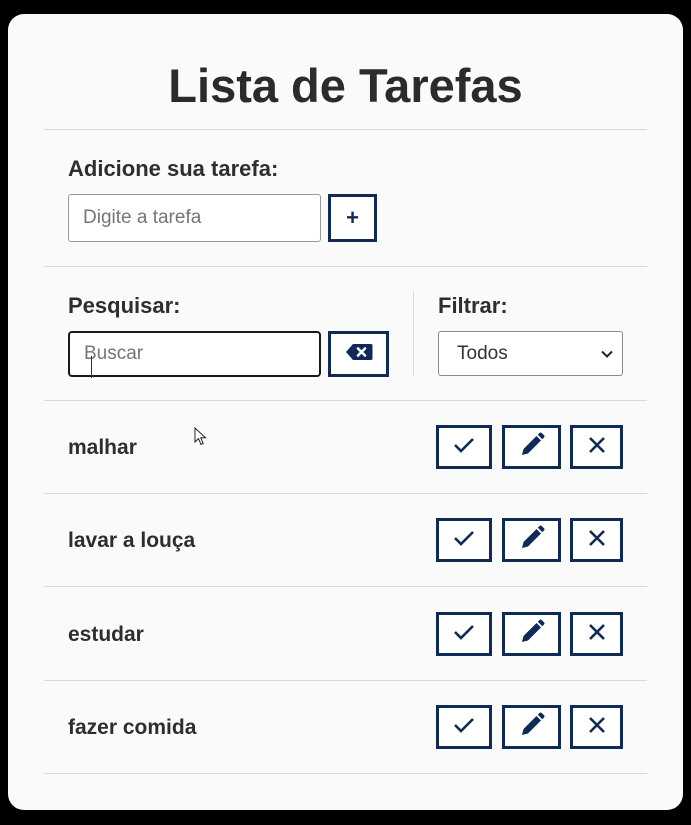  Describe the element at coordinates (194, 354) in the screenshot. I see `search-input` at that location.